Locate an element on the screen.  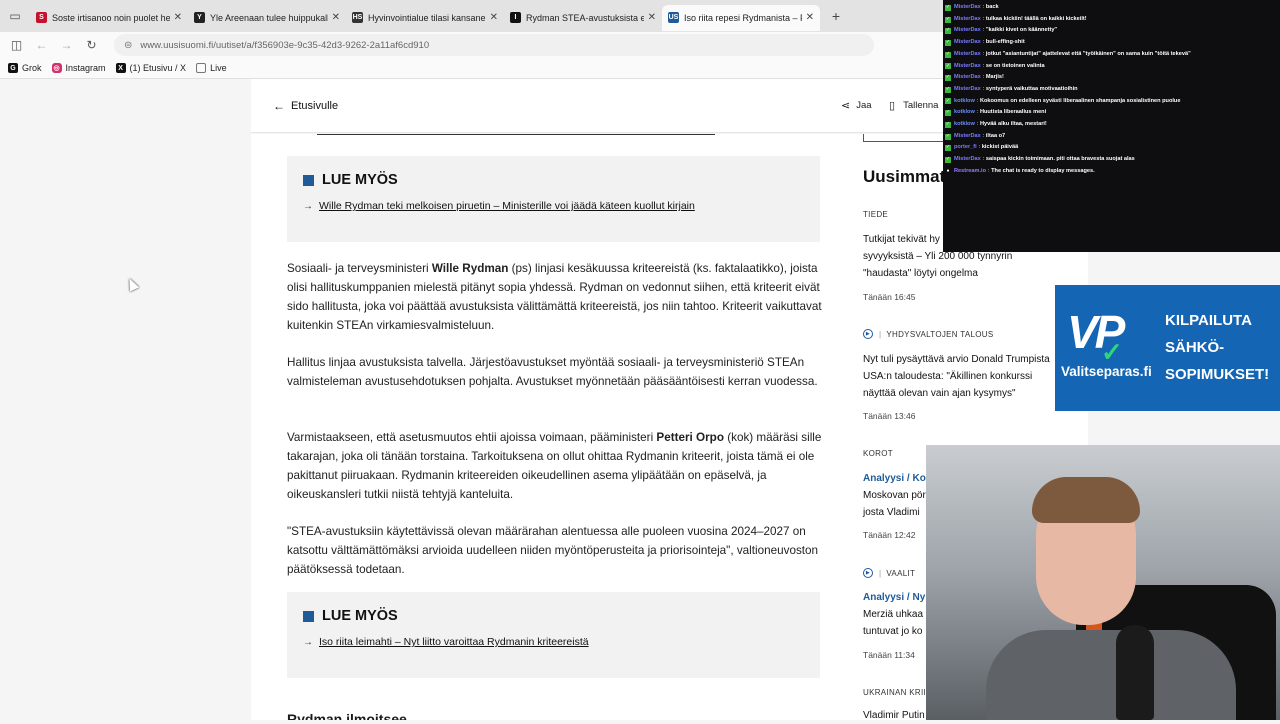
bookmark-grok: G Grok is located at coordinates (25, 68).